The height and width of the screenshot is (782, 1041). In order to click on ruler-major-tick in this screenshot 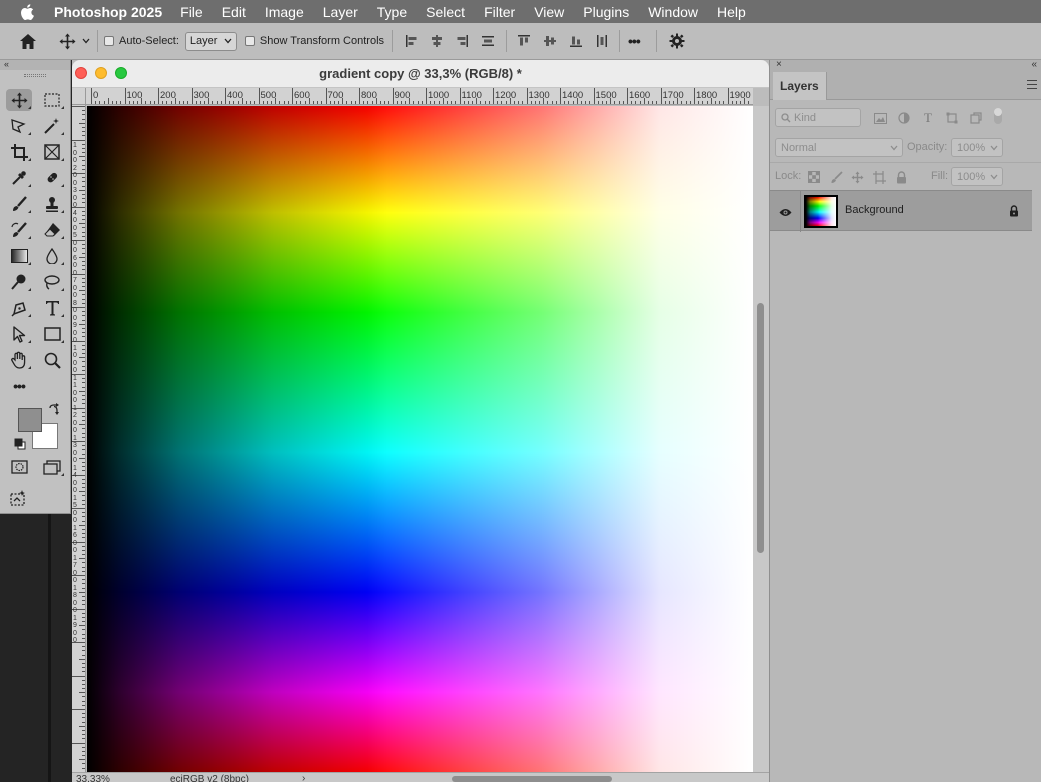, I will do `click(426, 96)`.